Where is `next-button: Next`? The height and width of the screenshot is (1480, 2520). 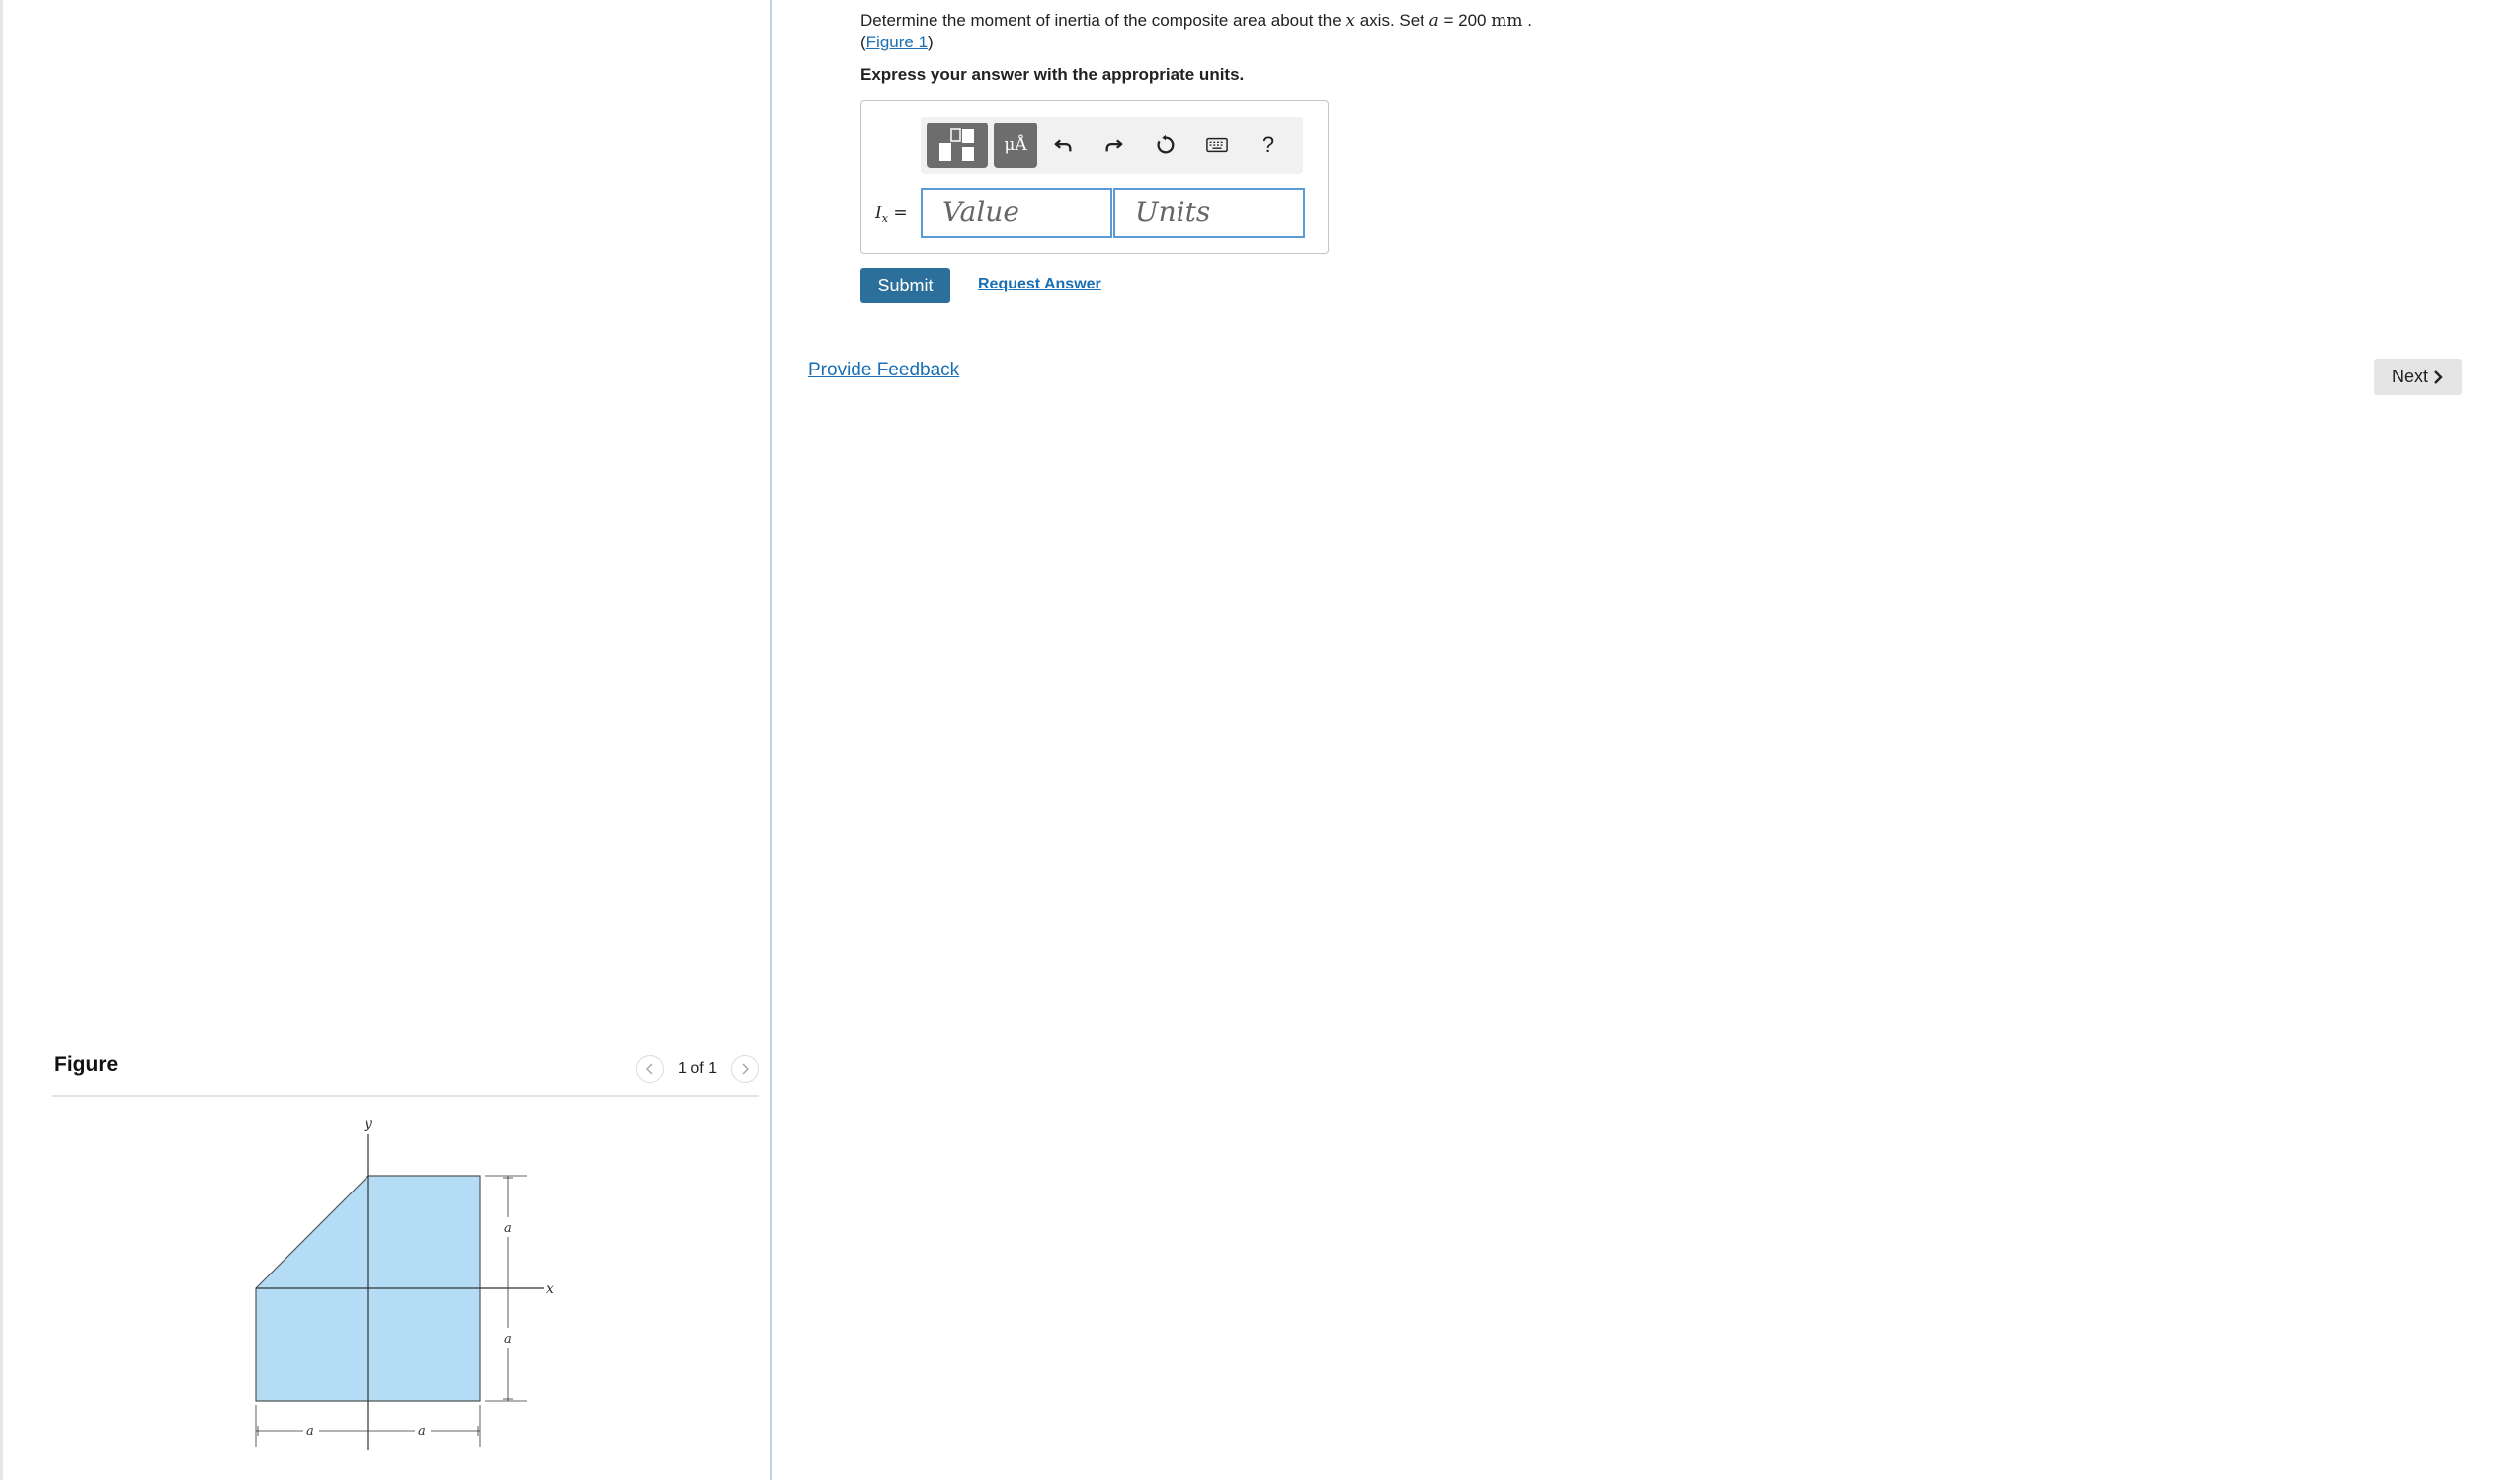 next-button: Next is located at coordinates (2418, 377).